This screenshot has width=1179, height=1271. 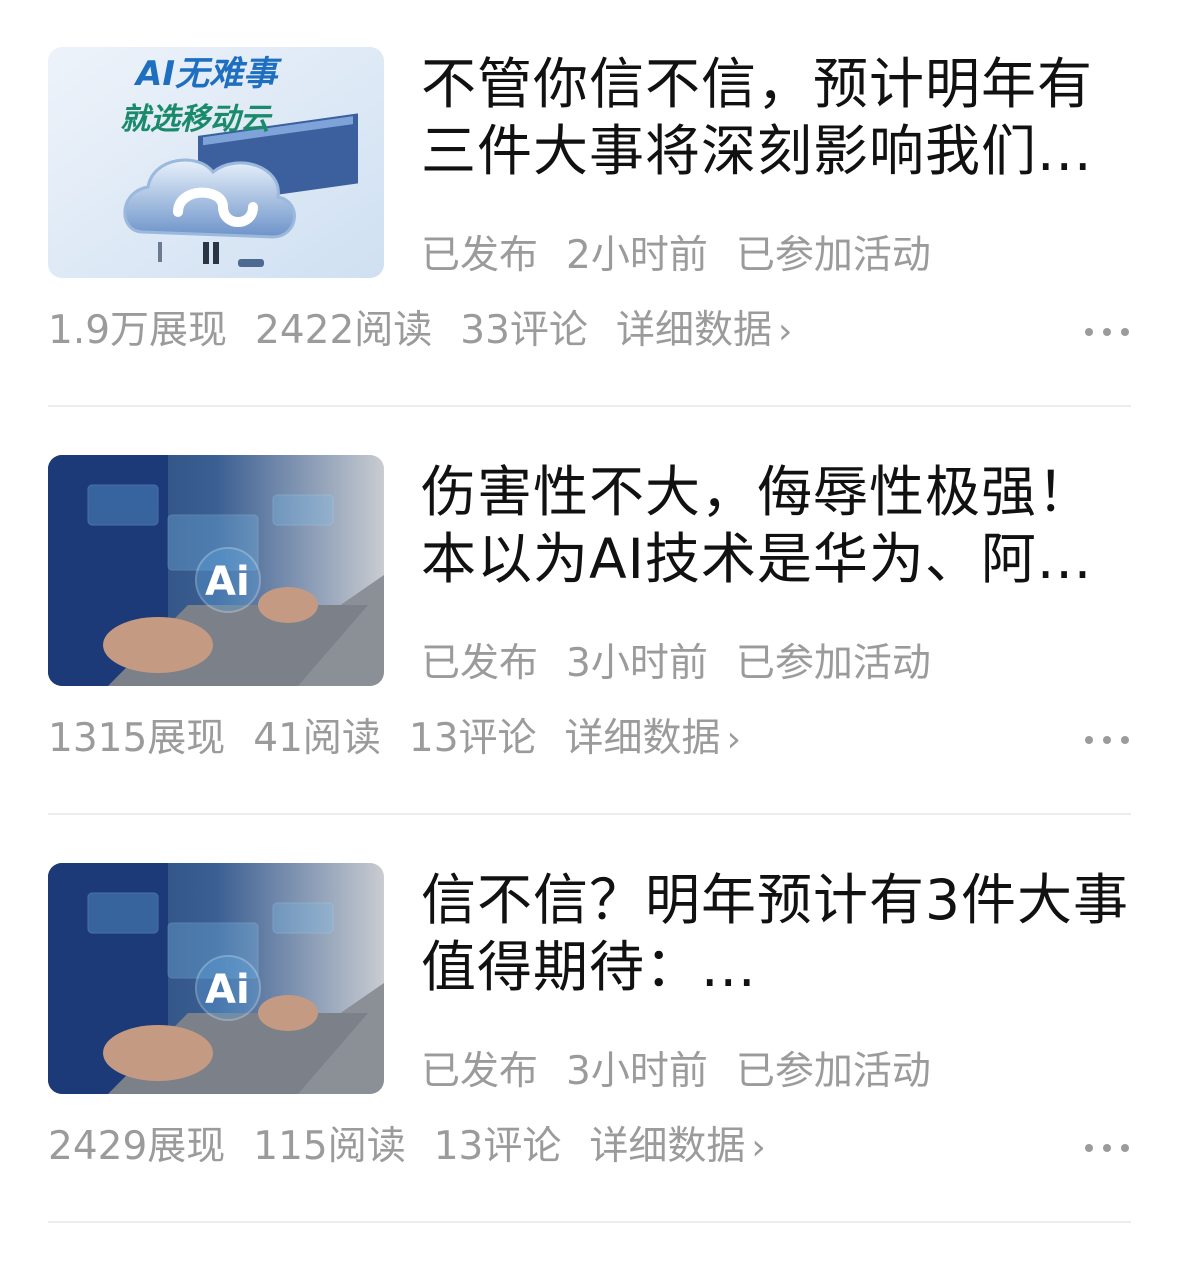 I want to click on reads-count: 2422阅读, so click(x=344, y=330).